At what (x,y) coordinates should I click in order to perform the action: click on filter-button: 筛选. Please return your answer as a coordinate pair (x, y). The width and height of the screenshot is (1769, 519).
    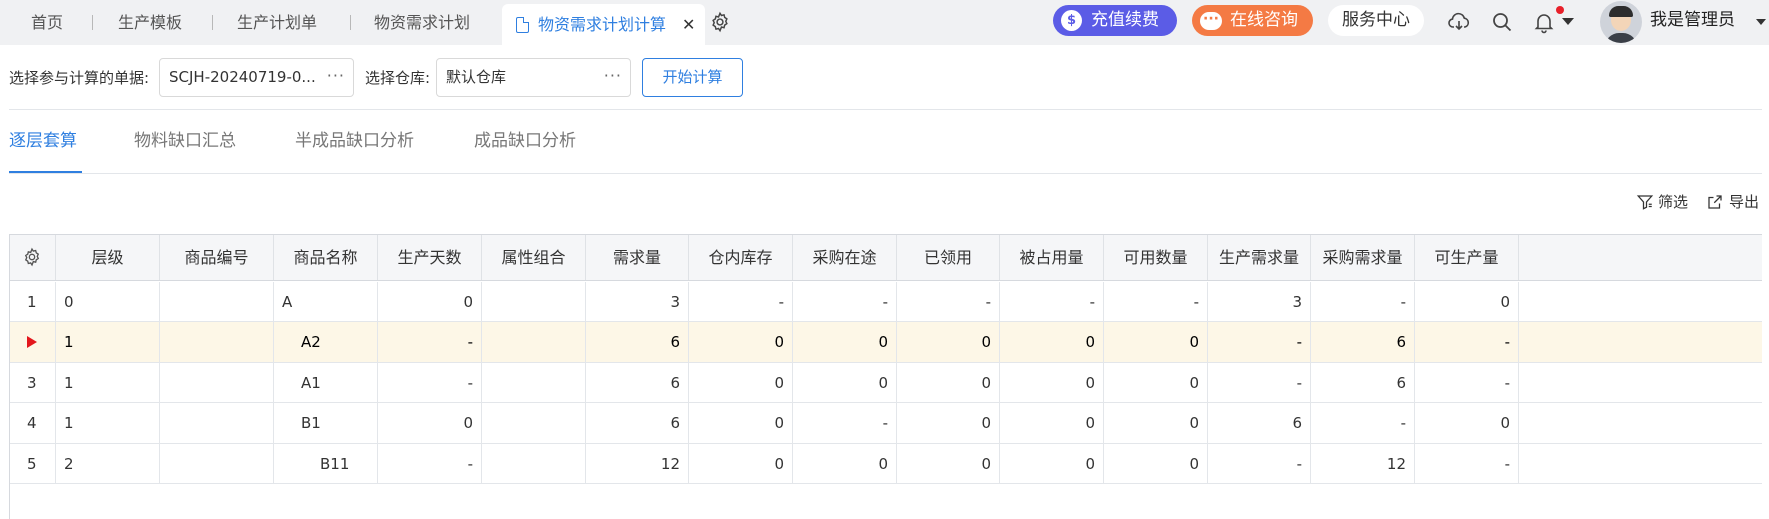
    Looking at the image, I should click on (1664, 202).